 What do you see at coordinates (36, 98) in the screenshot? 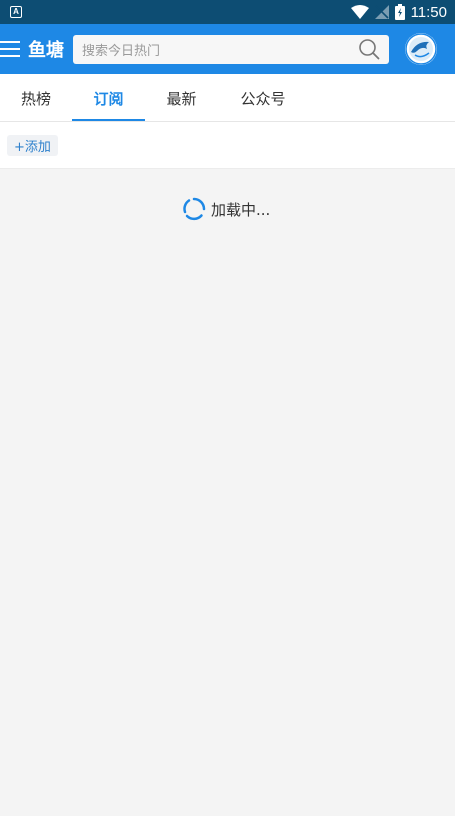
I see `tab-hot: 热榜` at bounding box center [36, 98].